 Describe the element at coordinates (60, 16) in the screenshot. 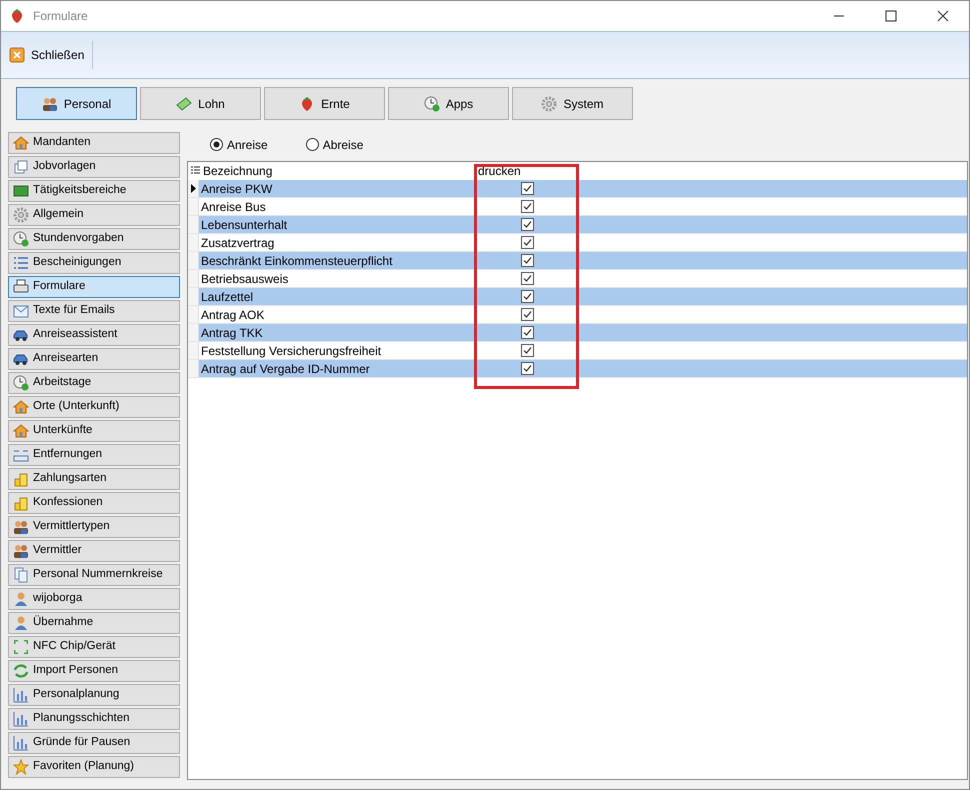

I see `window-title: Formulare` at that location.